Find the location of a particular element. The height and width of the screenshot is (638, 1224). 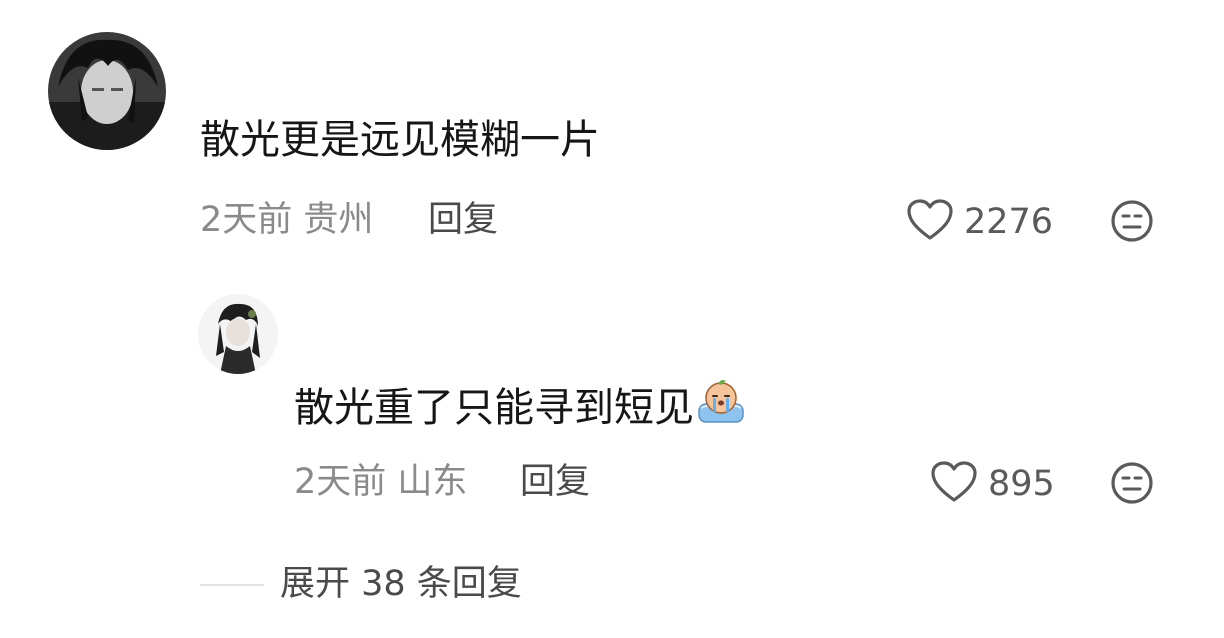

like-button: 2276 is located at coordinates (979, 222).